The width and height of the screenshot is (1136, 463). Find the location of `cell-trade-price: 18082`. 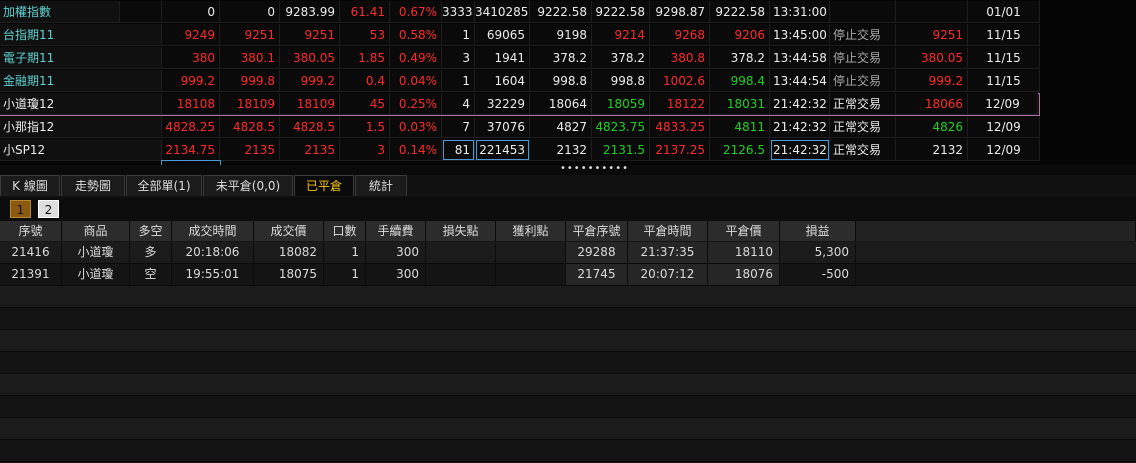

cell-trade-price: 18082 is located at coordinates (289, 252).